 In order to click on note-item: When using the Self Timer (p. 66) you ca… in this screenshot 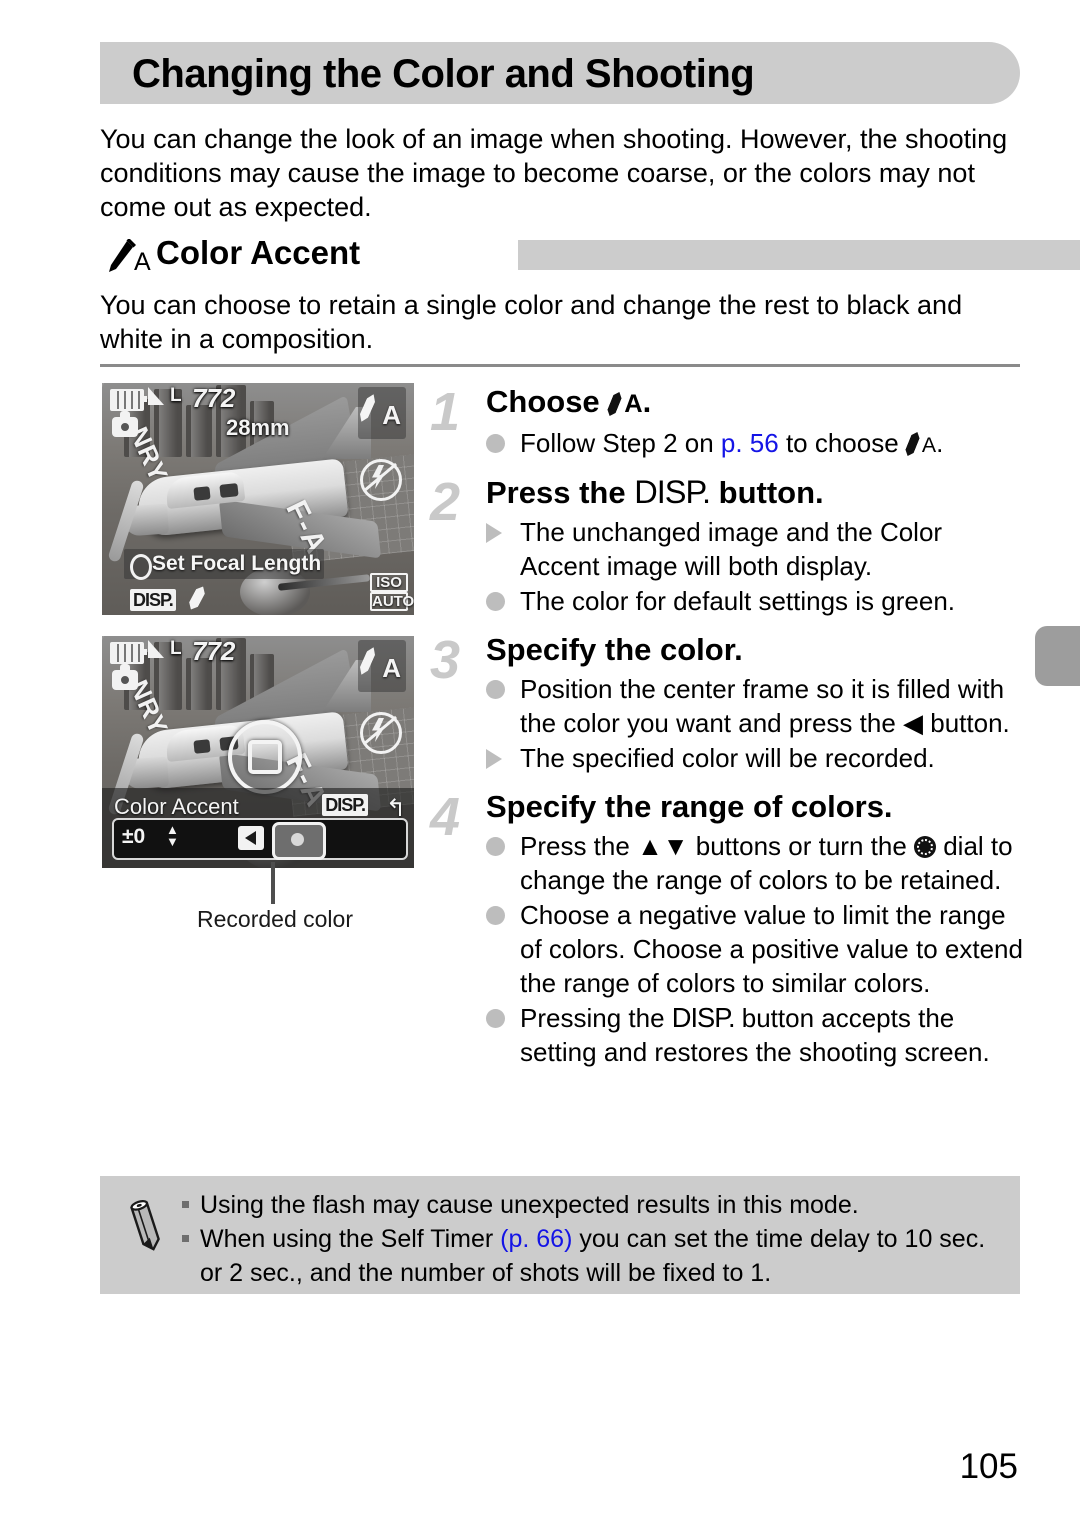, I will do `click(592, 1256)`.